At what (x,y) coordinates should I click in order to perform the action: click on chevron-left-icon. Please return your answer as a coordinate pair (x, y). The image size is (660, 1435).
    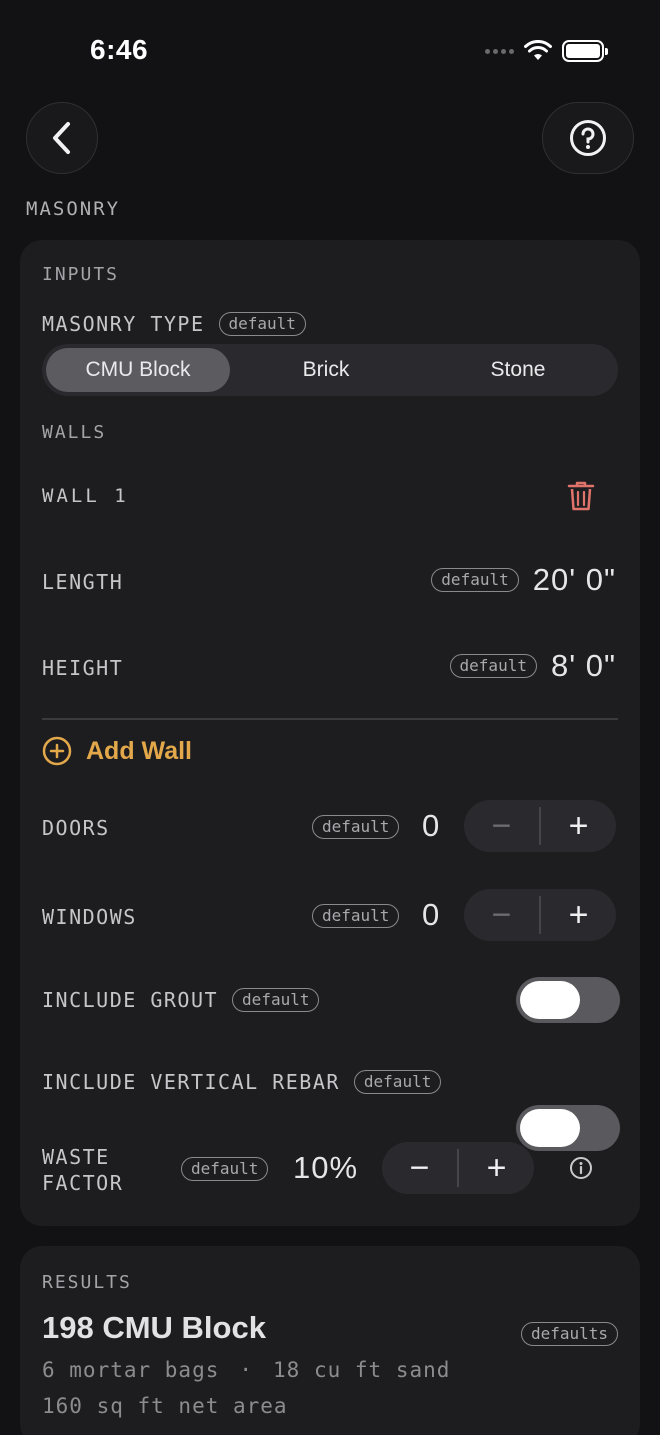
    Looking at the image, I should click on (61, 138).